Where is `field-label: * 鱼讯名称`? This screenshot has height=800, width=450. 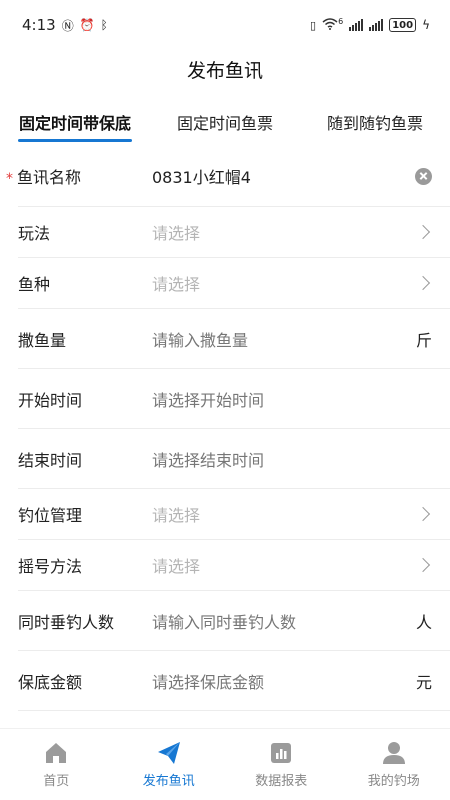
field-label: * 鱼讯名称 is located at coordinates (79, 176).